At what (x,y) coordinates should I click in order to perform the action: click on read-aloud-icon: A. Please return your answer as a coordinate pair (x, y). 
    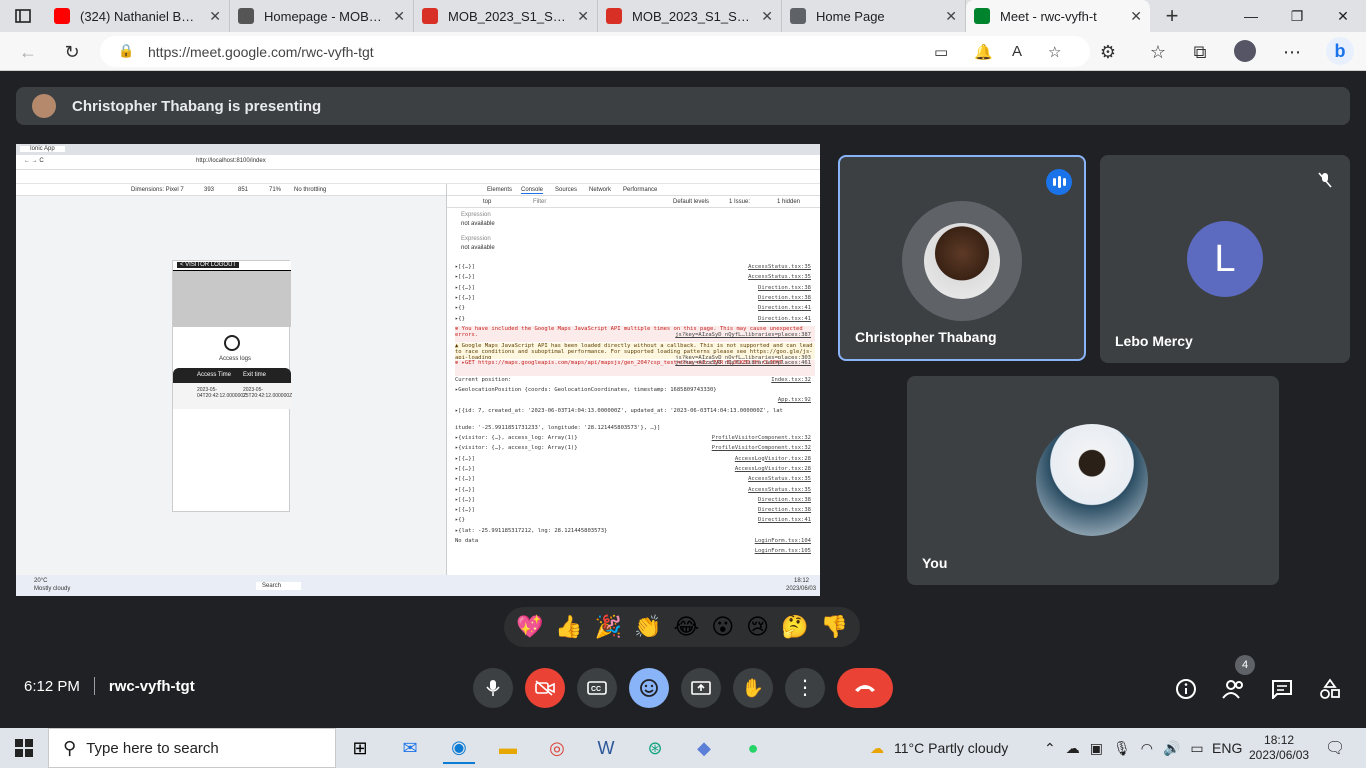
    Looking at the image, I should click on (1017, 51).